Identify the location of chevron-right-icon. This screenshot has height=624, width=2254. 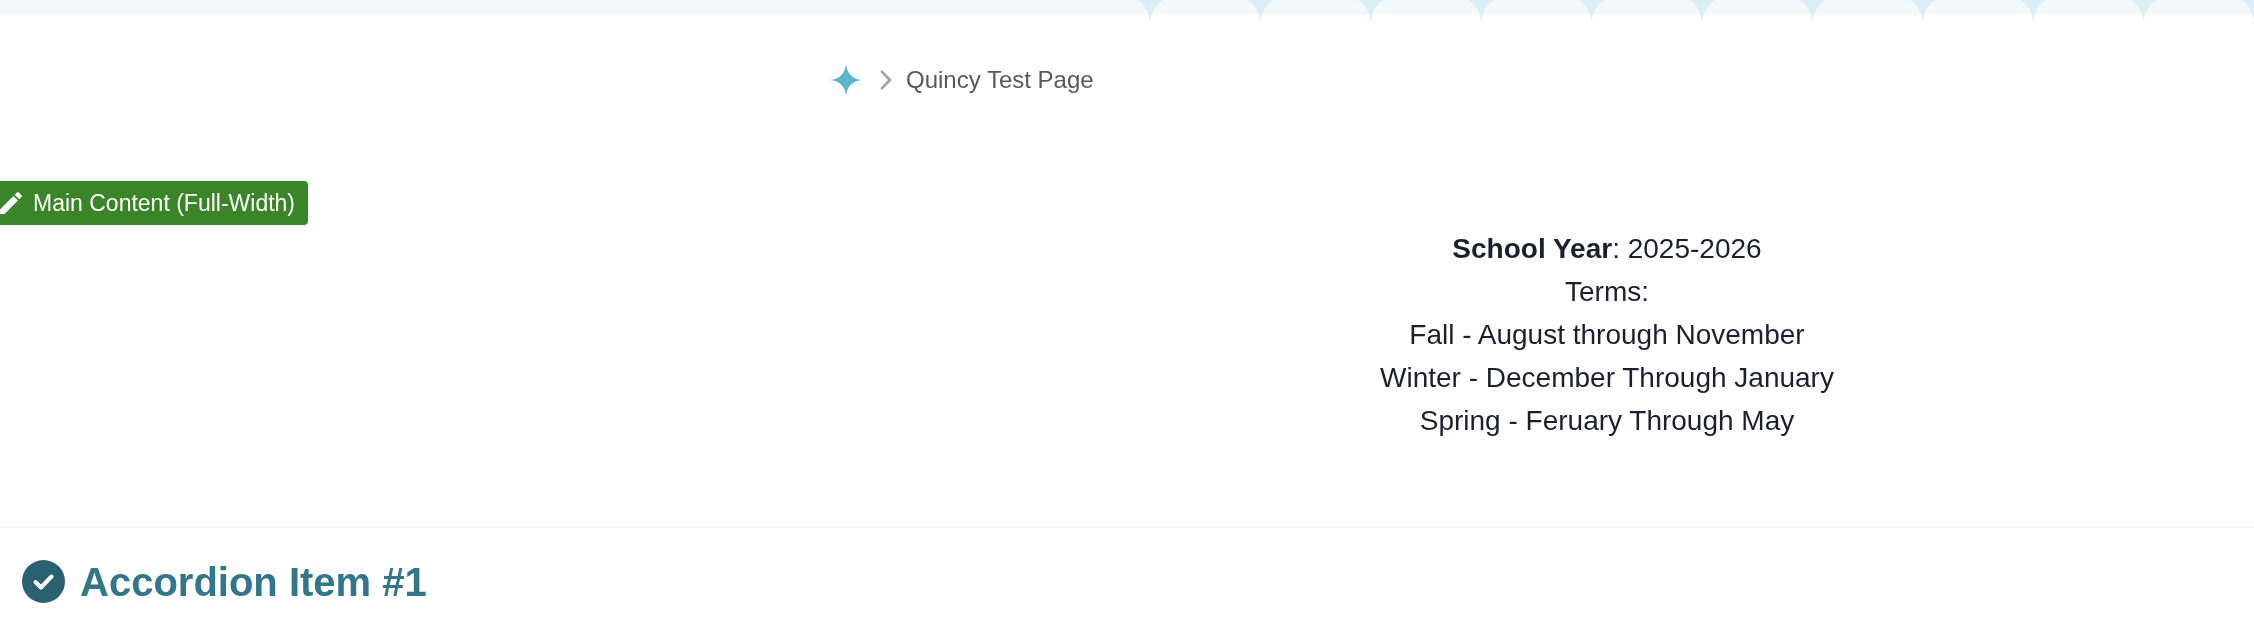
(886, 80).